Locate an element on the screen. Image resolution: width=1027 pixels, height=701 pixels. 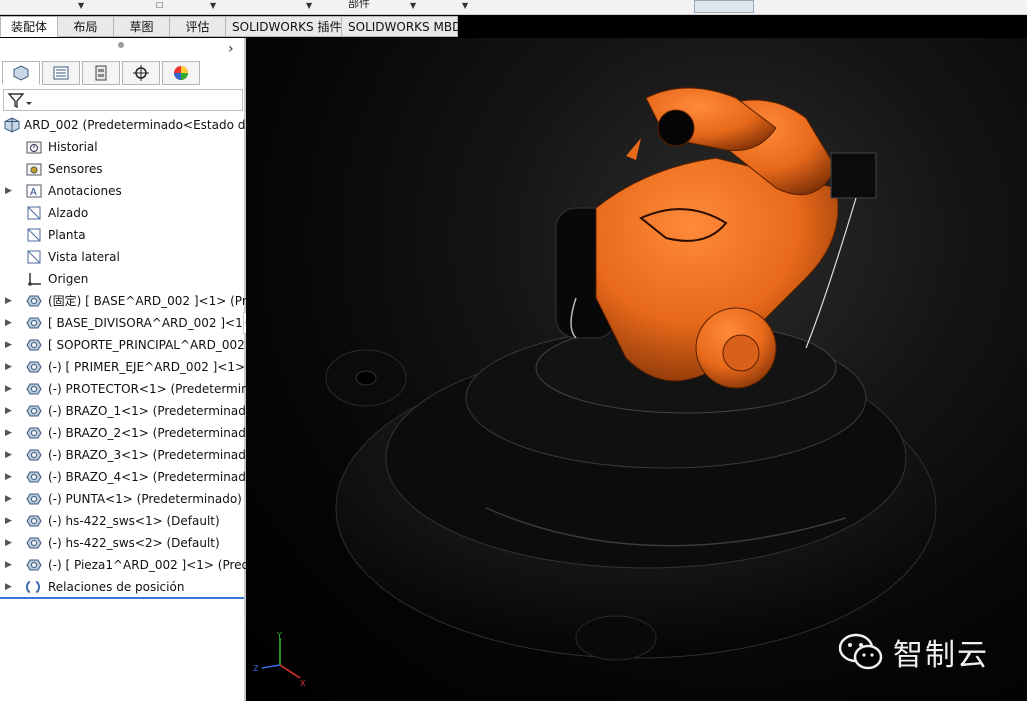
tree-filter-box is located at coordinates (123, 100).